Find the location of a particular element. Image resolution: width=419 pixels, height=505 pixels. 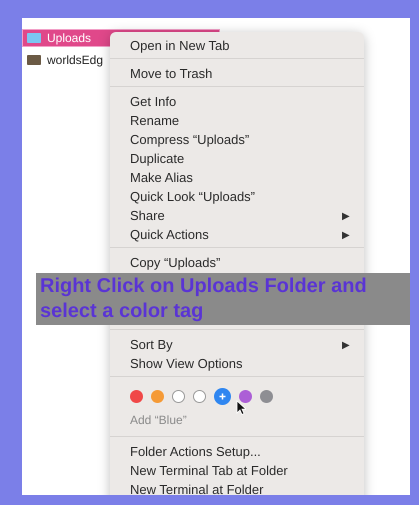

file-name: worldsEdg is located at coordinates (75, 60).